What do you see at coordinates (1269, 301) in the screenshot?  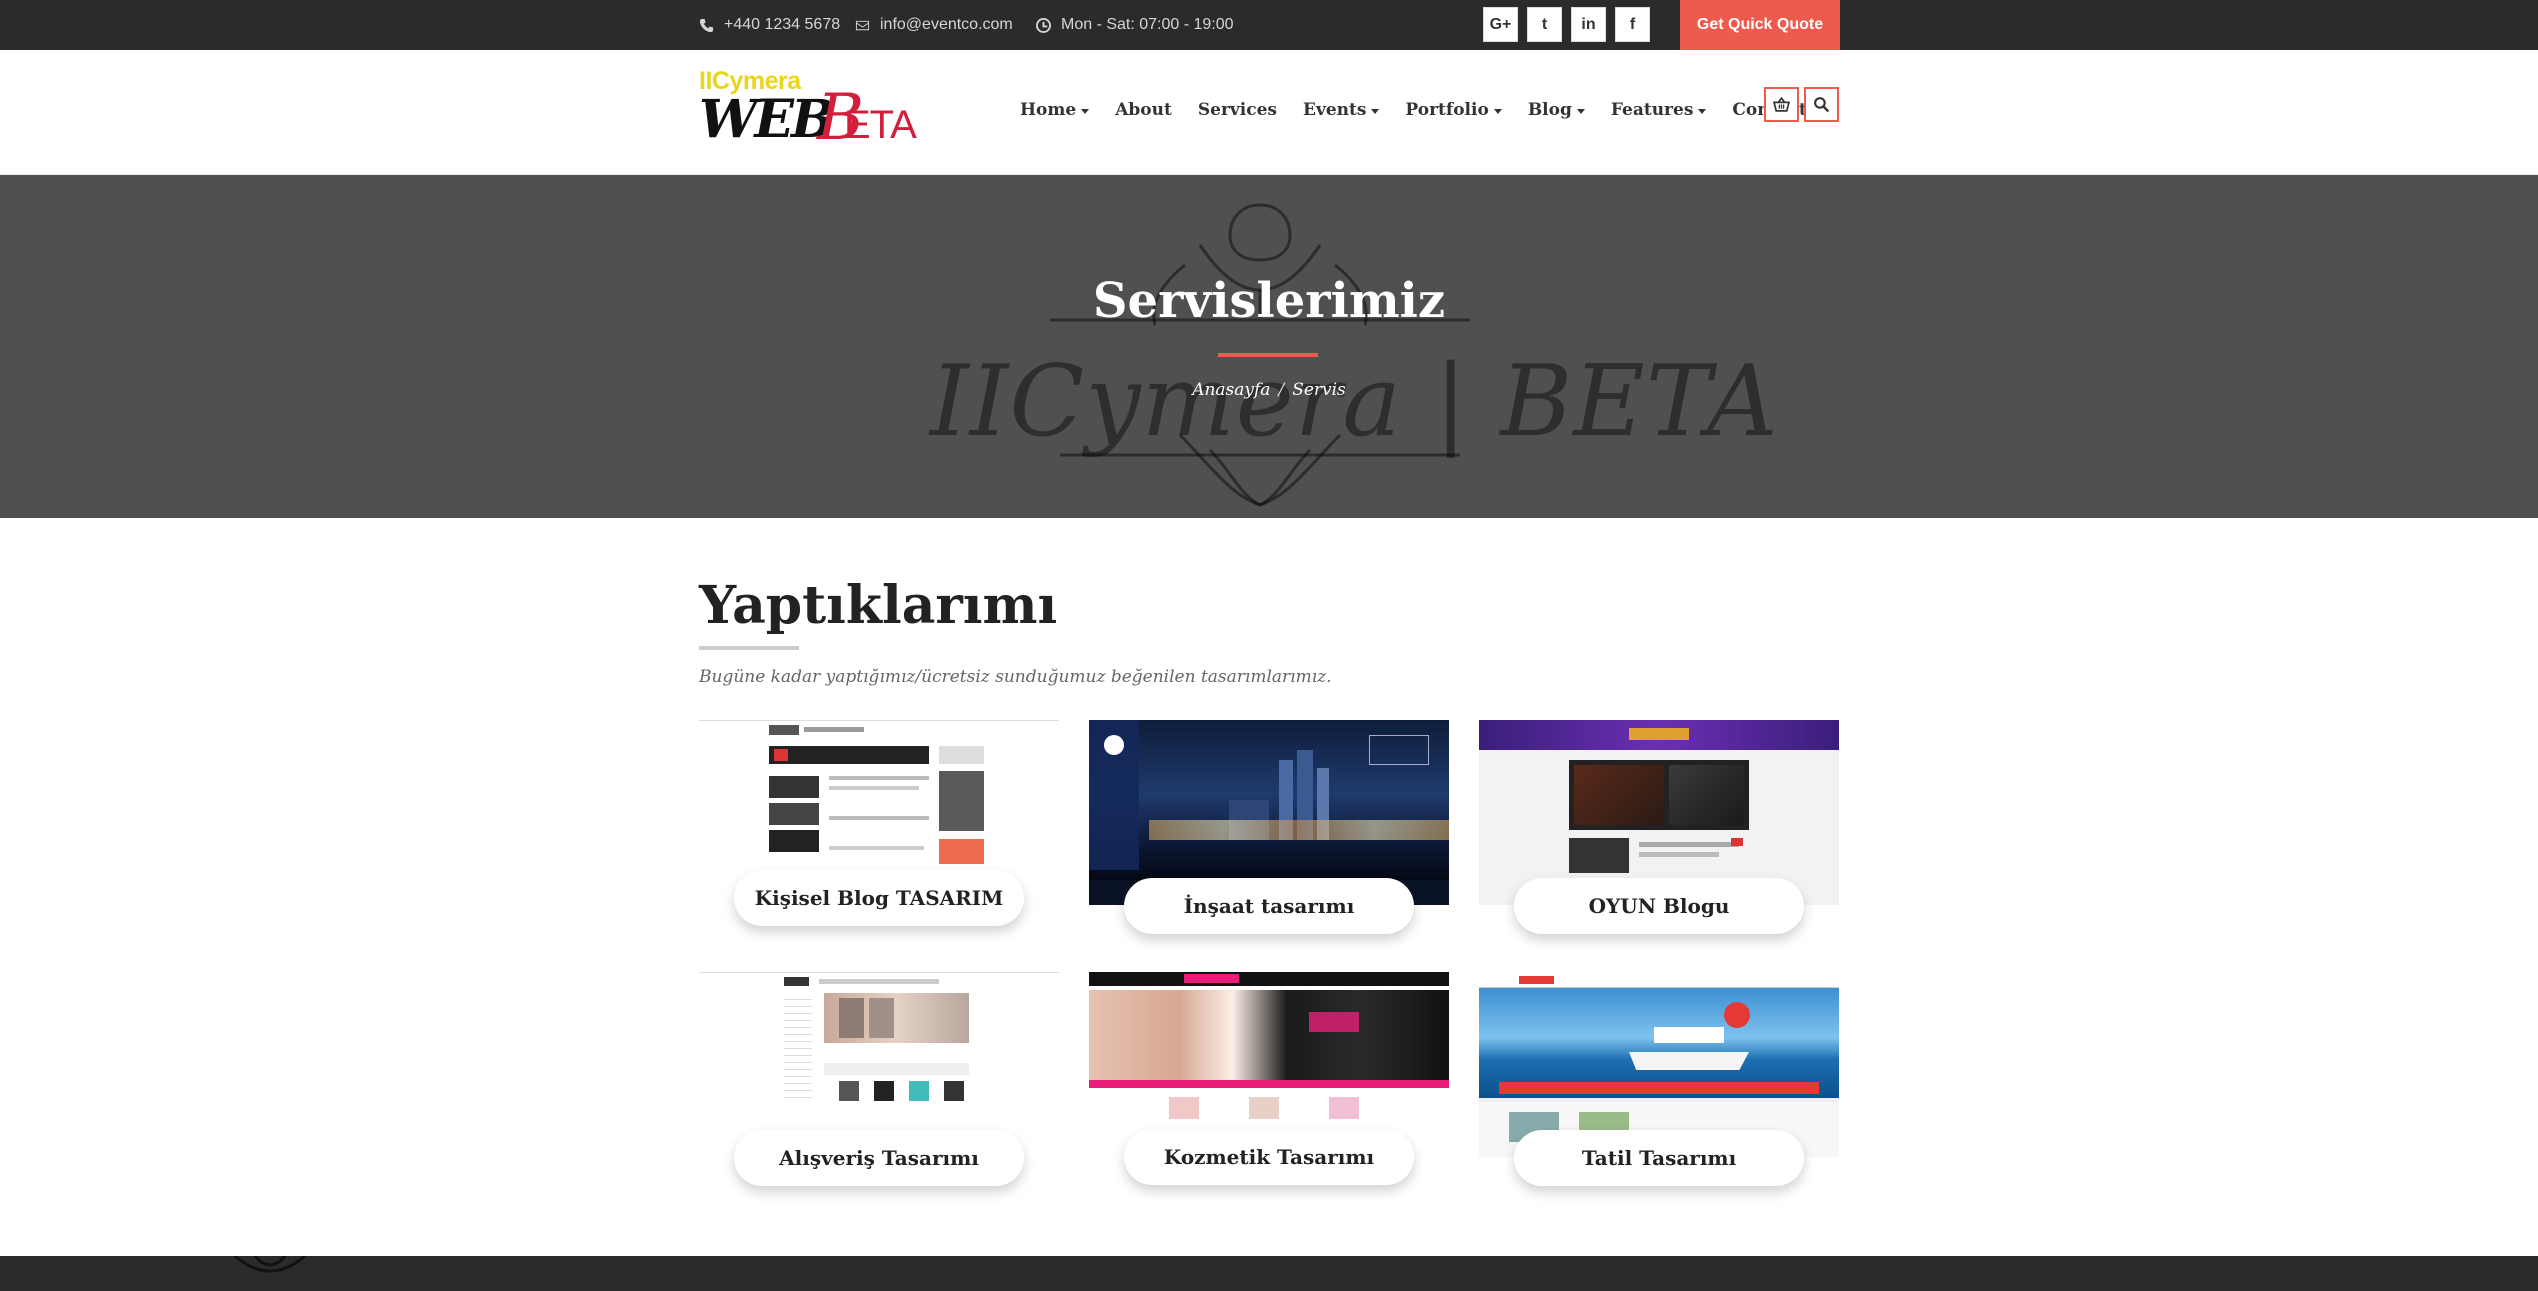 I see `page-title: Servislerimiz` at bounding box center [1269, 301].